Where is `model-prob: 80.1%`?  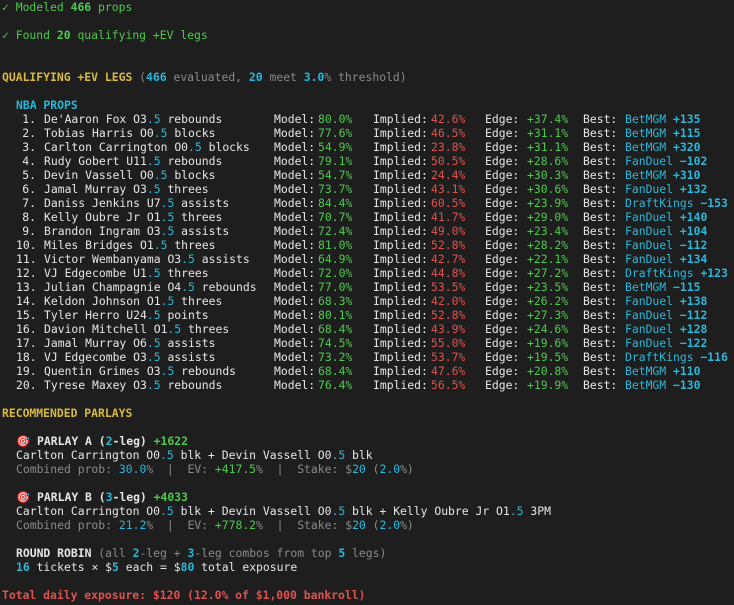
model-prob: 80.1% is located at coordinates (335, 315).